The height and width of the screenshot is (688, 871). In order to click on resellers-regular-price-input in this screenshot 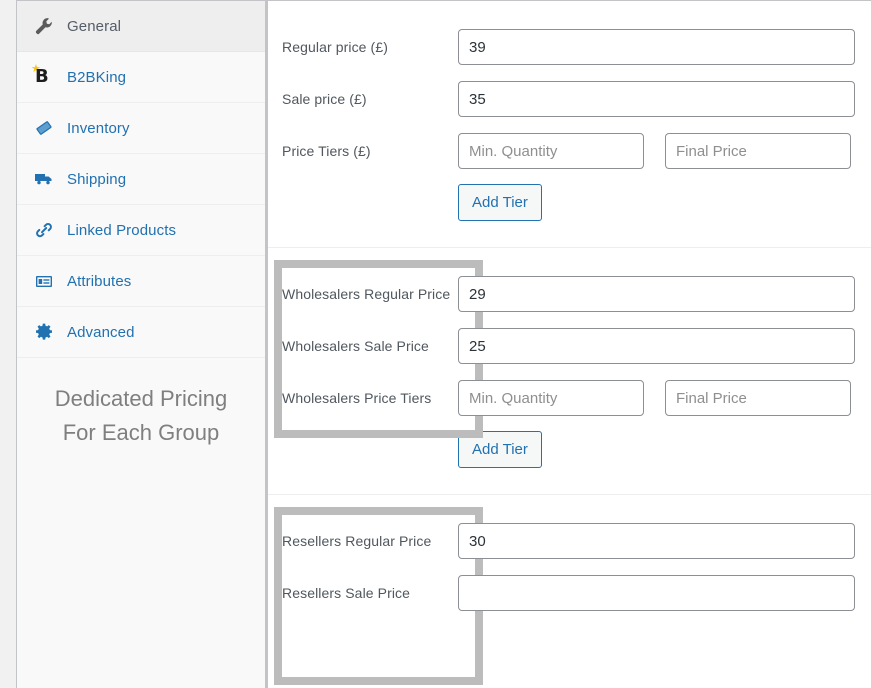, I will do `click(656, 541)`.